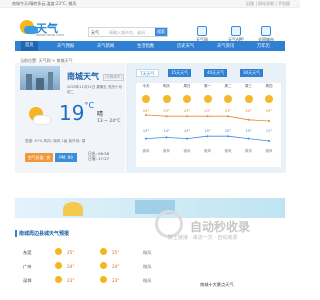  I want to click on temperature-trend-lines, so click(207, 128).